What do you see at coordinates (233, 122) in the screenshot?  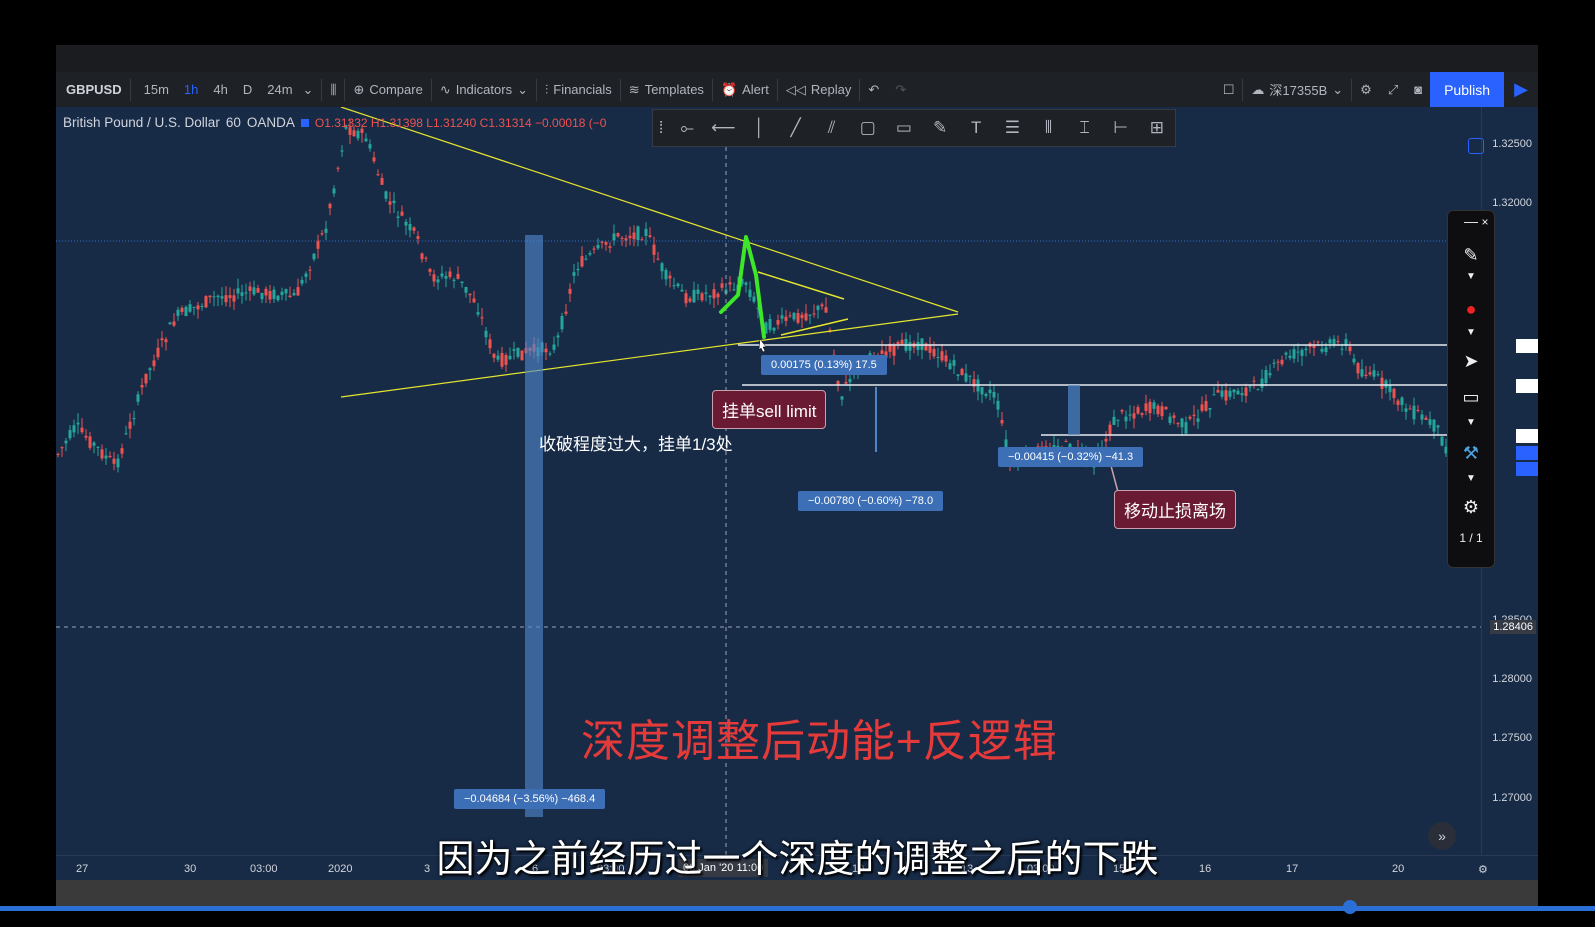 I see `symbol-interval: 60` at bounding box center [233, 122].